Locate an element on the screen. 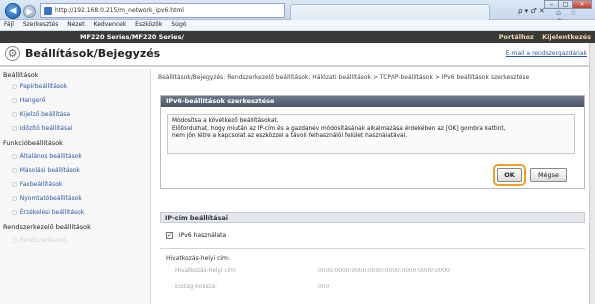  use-ipv6-row: ✓ IPv6 használata is located at coordinates (196, 235).